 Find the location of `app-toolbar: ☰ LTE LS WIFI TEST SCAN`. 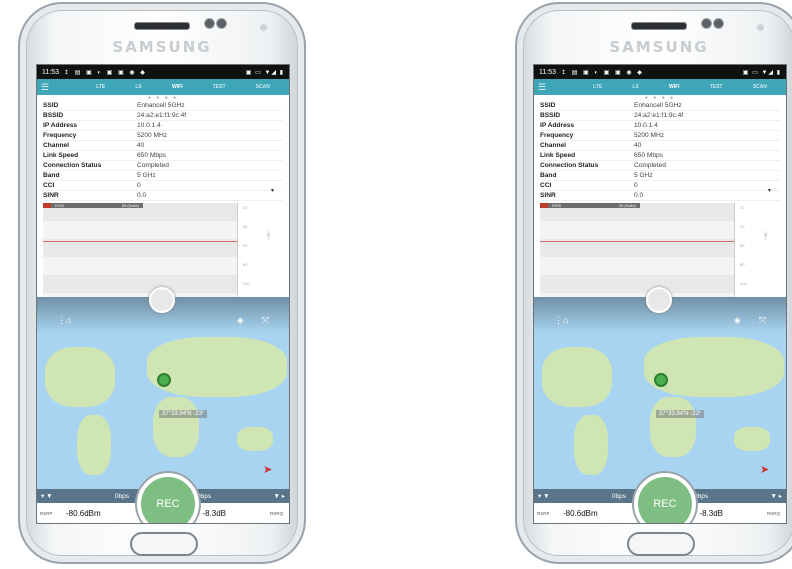

app-toolbar: ☰ LTE LS WIFI TEST SCAN is located at coordinates (660, 87).